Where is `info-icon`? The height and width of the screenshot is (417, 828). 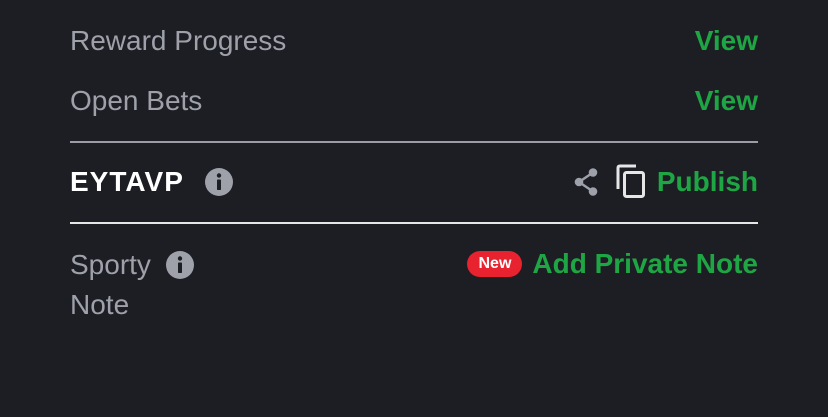
info-icon is located at coordinates (219, 182).